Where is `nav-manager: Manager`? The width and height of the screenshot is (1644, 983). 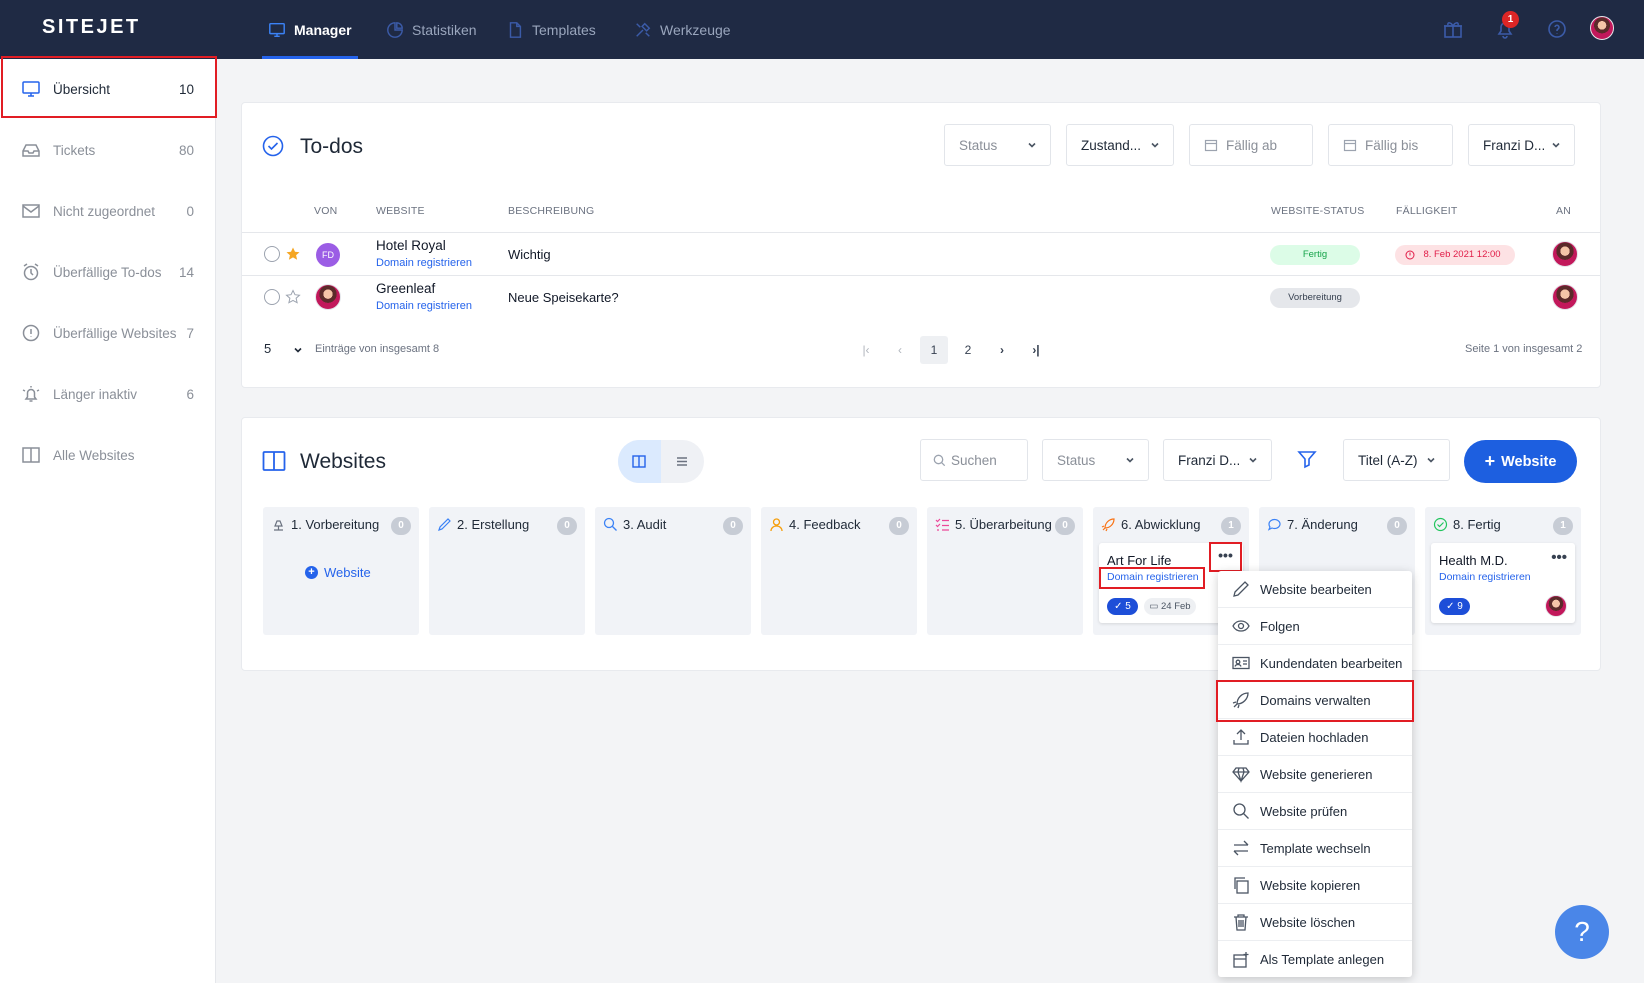 nav-manager: Manager is located at coordinates (310, 29).